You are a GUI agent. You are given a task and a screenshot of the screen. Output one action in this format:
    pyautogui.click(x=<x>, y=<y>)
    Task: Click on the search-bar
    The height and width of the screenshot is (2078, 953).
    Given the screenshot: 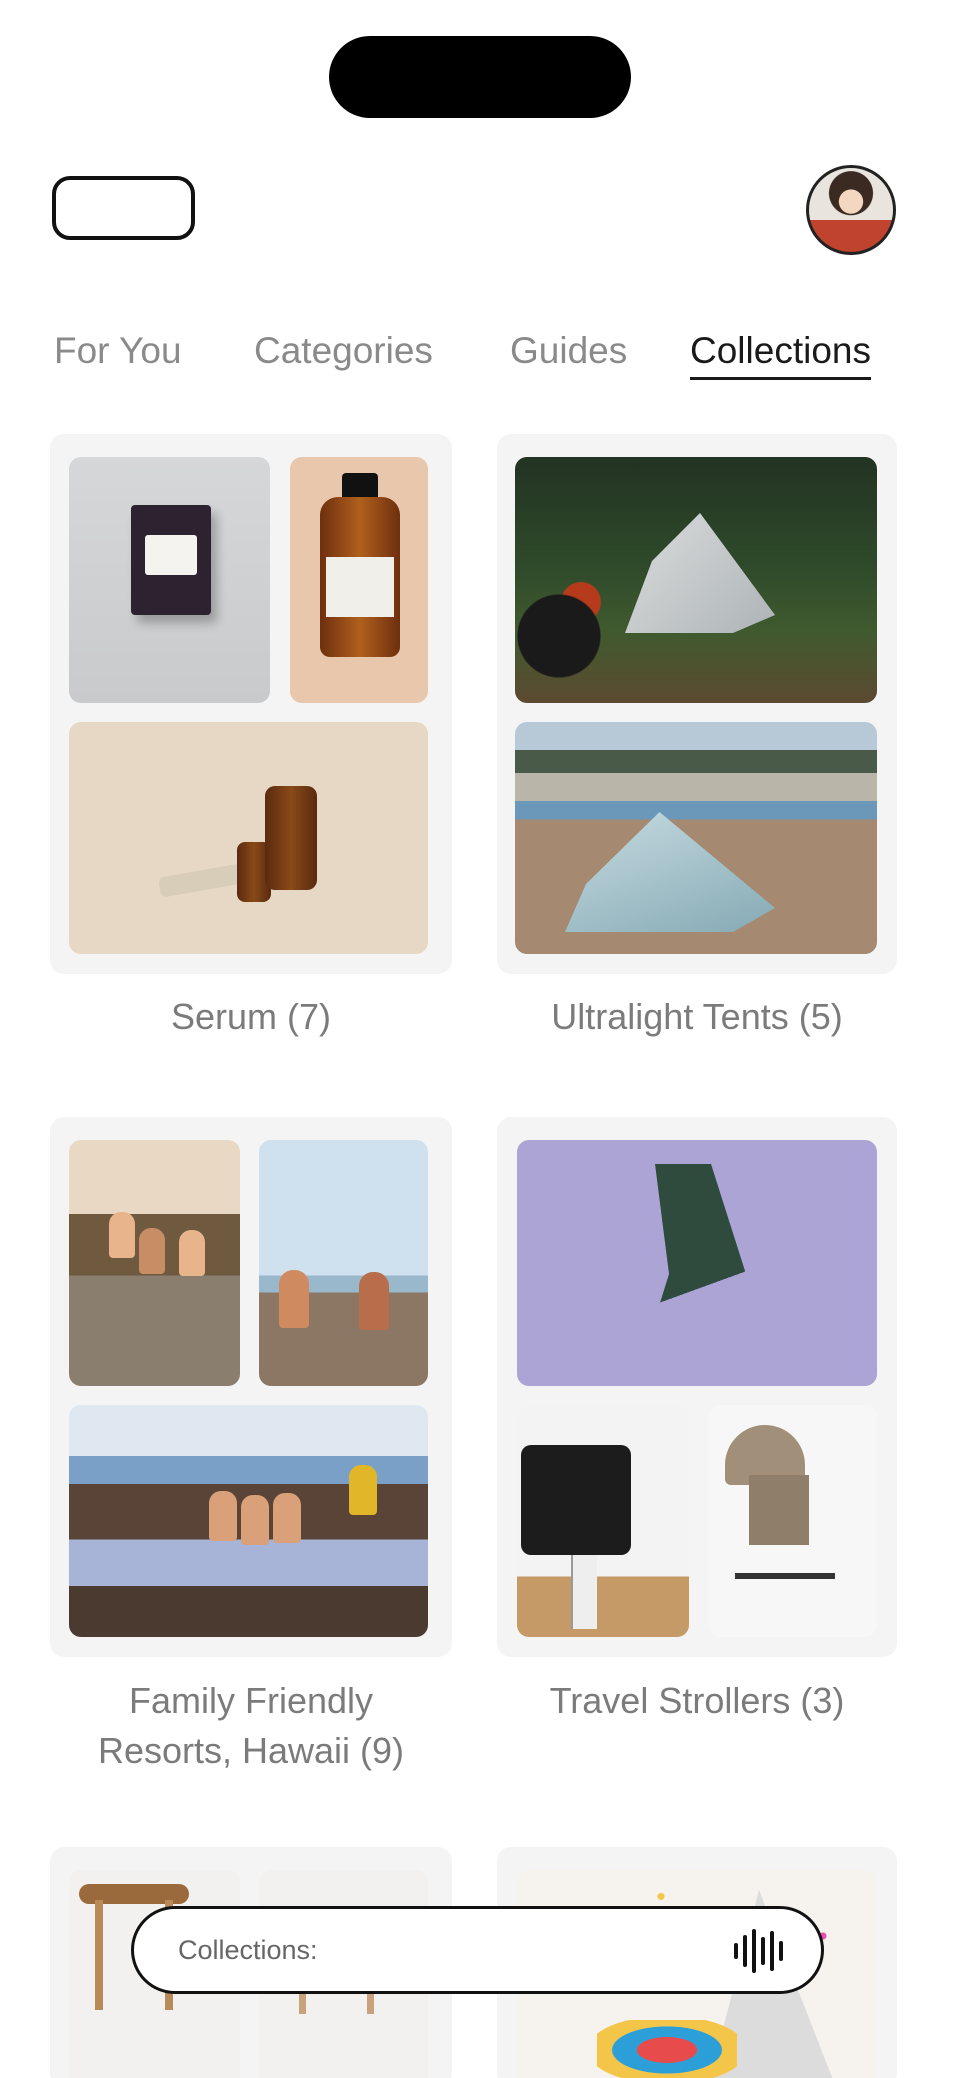 What is the action you would take?
    pyautogui.click(x=477, y=1950)
    